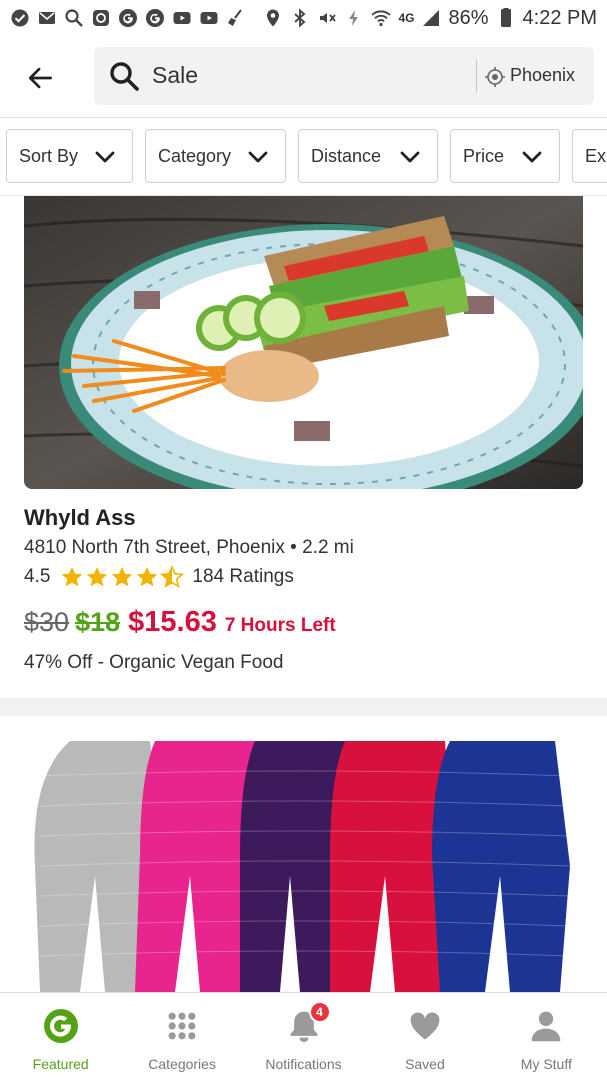  I want to click on check-circle-icon, so click(20, 18).